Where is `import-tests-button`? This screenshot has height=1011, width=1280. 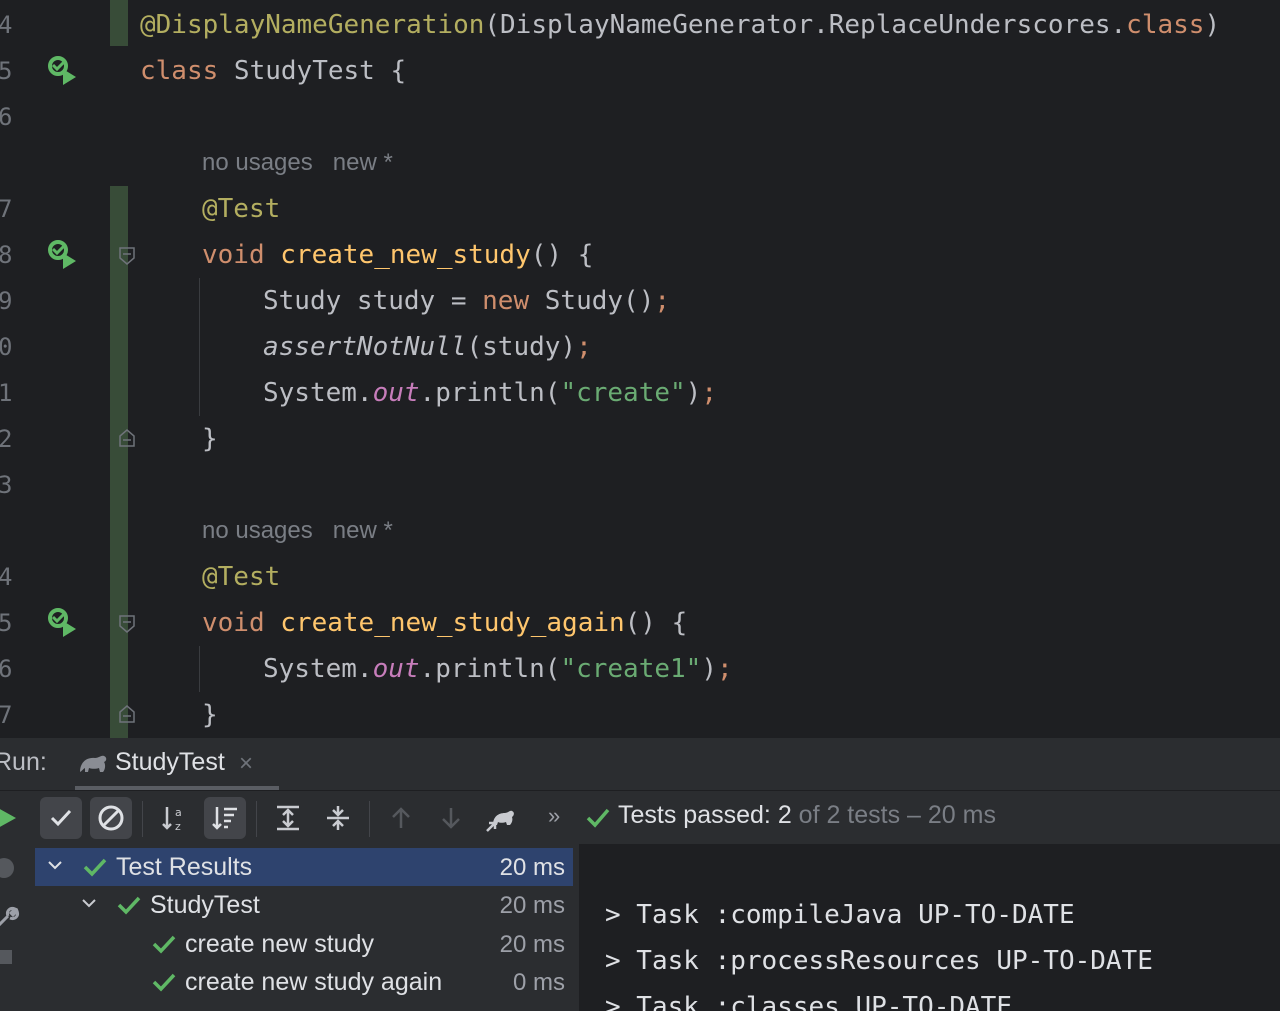 import-tests-button is located at coordinates (501, 818).